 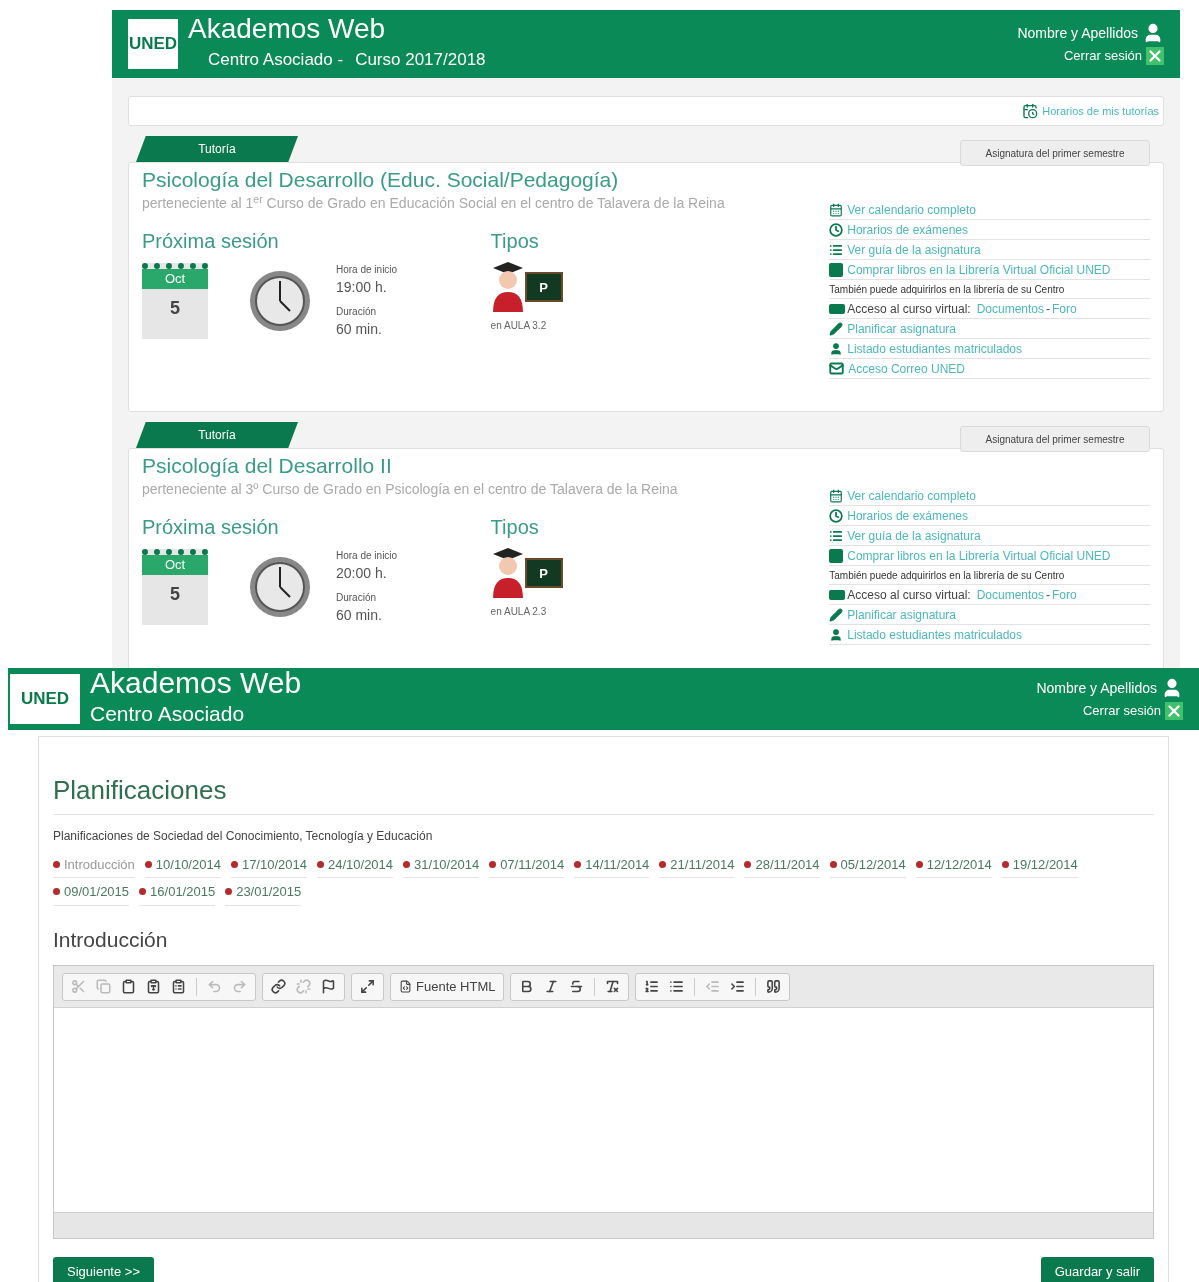 I want to click on numbered-list-icon, so click(x=652, y=986).